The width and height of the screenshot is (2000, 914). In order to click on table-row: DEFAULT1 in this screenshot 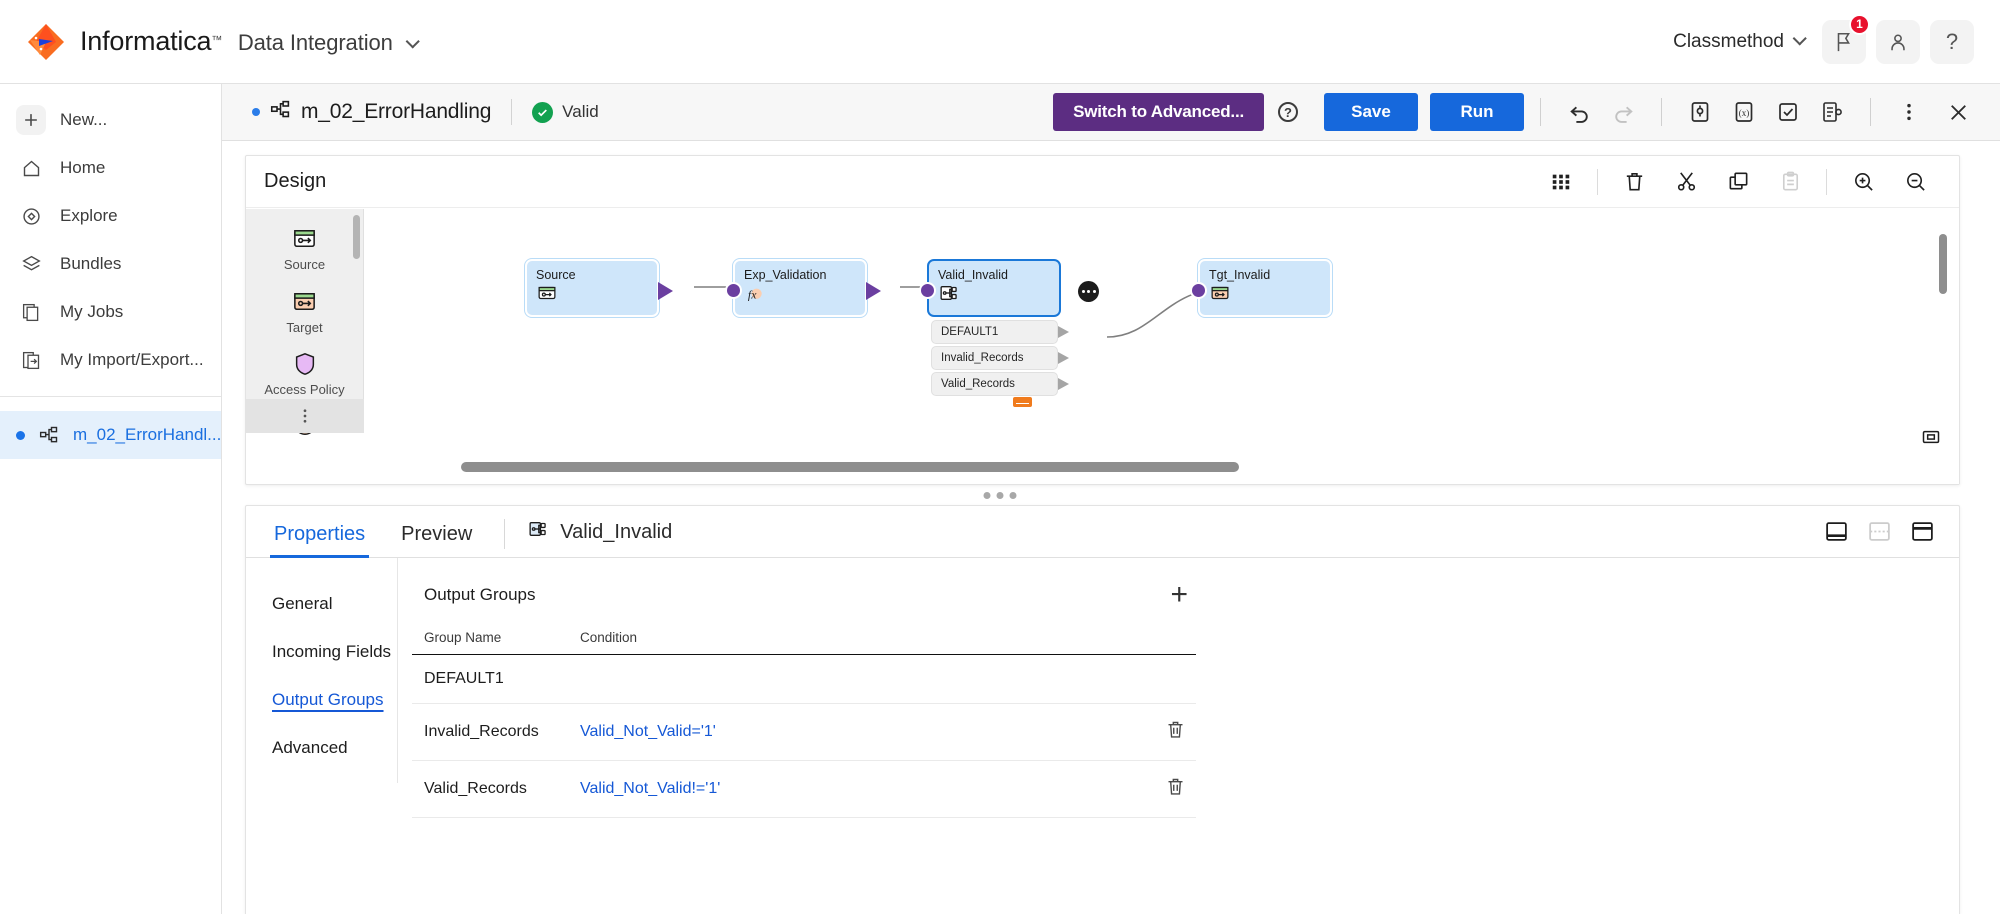, I will do `click(804, 679)`.